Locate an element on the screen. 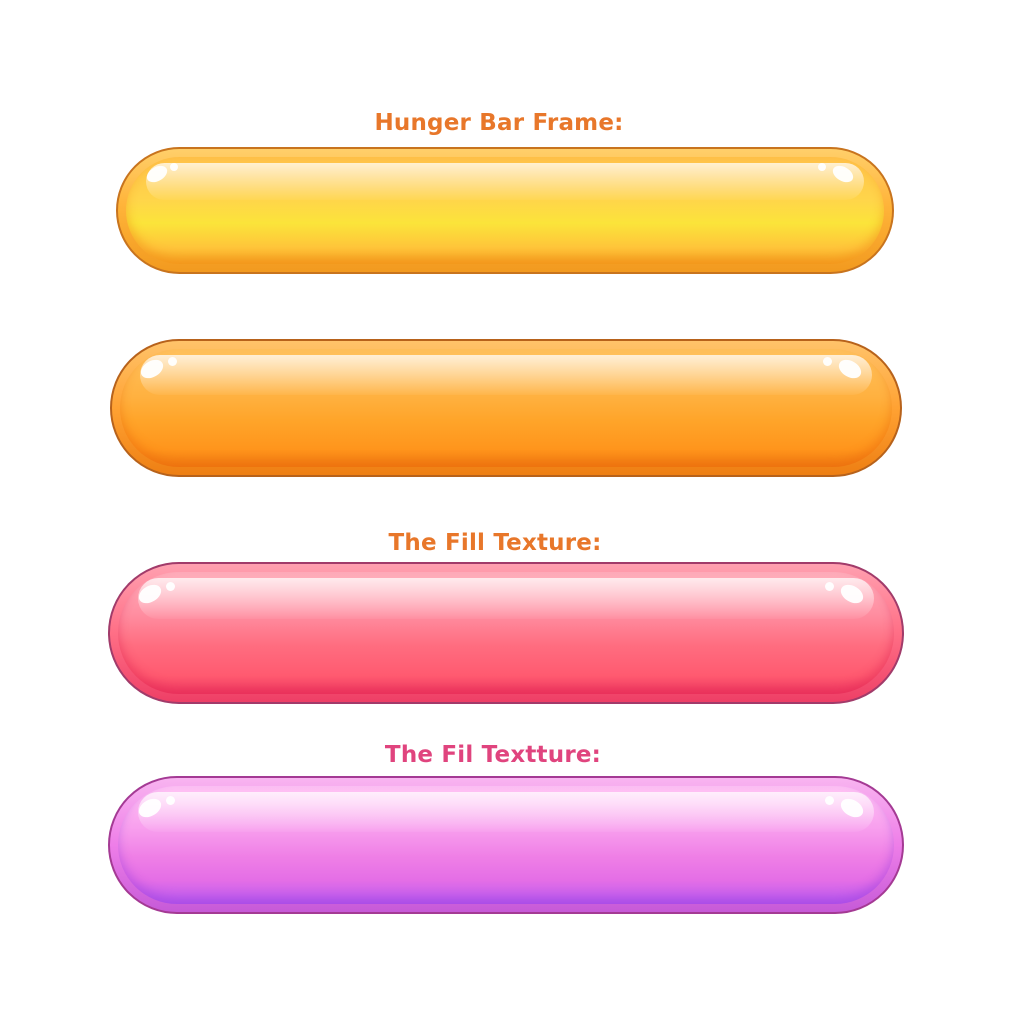 The image size is (1024, 1024). hunger-bar-frame-label: Hunger Bar Frame: is located at coordinates (499, 123).